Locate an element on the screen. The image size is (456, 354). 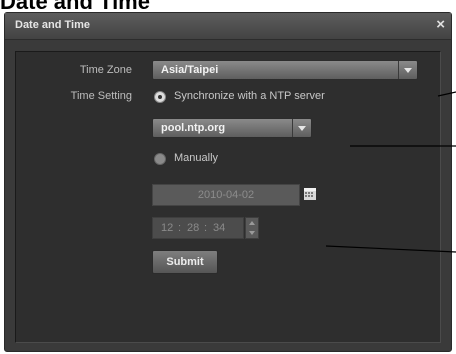
ntp-option-label: Synchronize with a NTP server is located at coordinates (249, 96).